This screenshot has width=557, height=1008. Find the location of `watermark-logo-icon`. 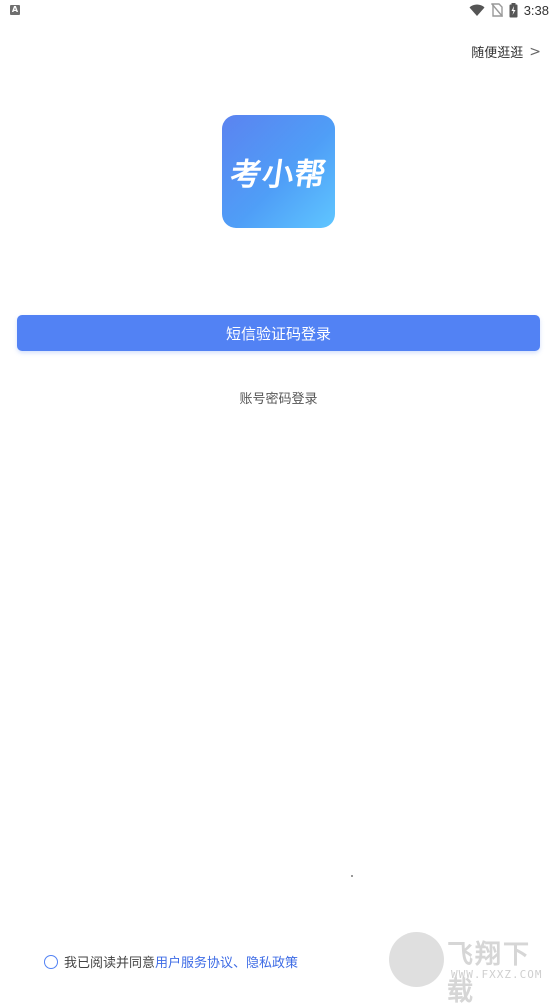

watermark-logo-icon is located at coordinates (416, 959).